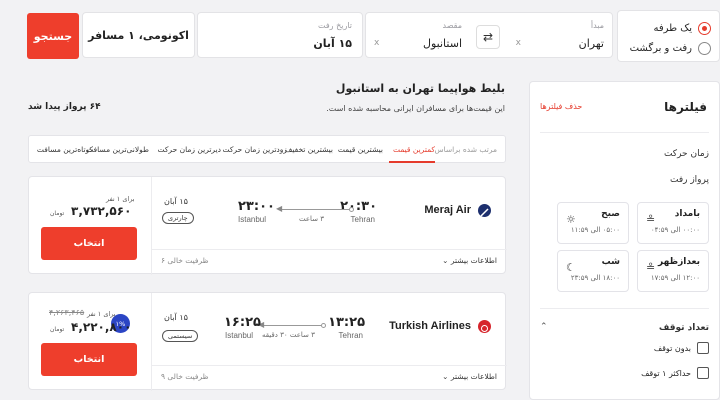  I want to click on departure-date-field: تاریخ رفت ۱۵ آبان, so click(280, 35).